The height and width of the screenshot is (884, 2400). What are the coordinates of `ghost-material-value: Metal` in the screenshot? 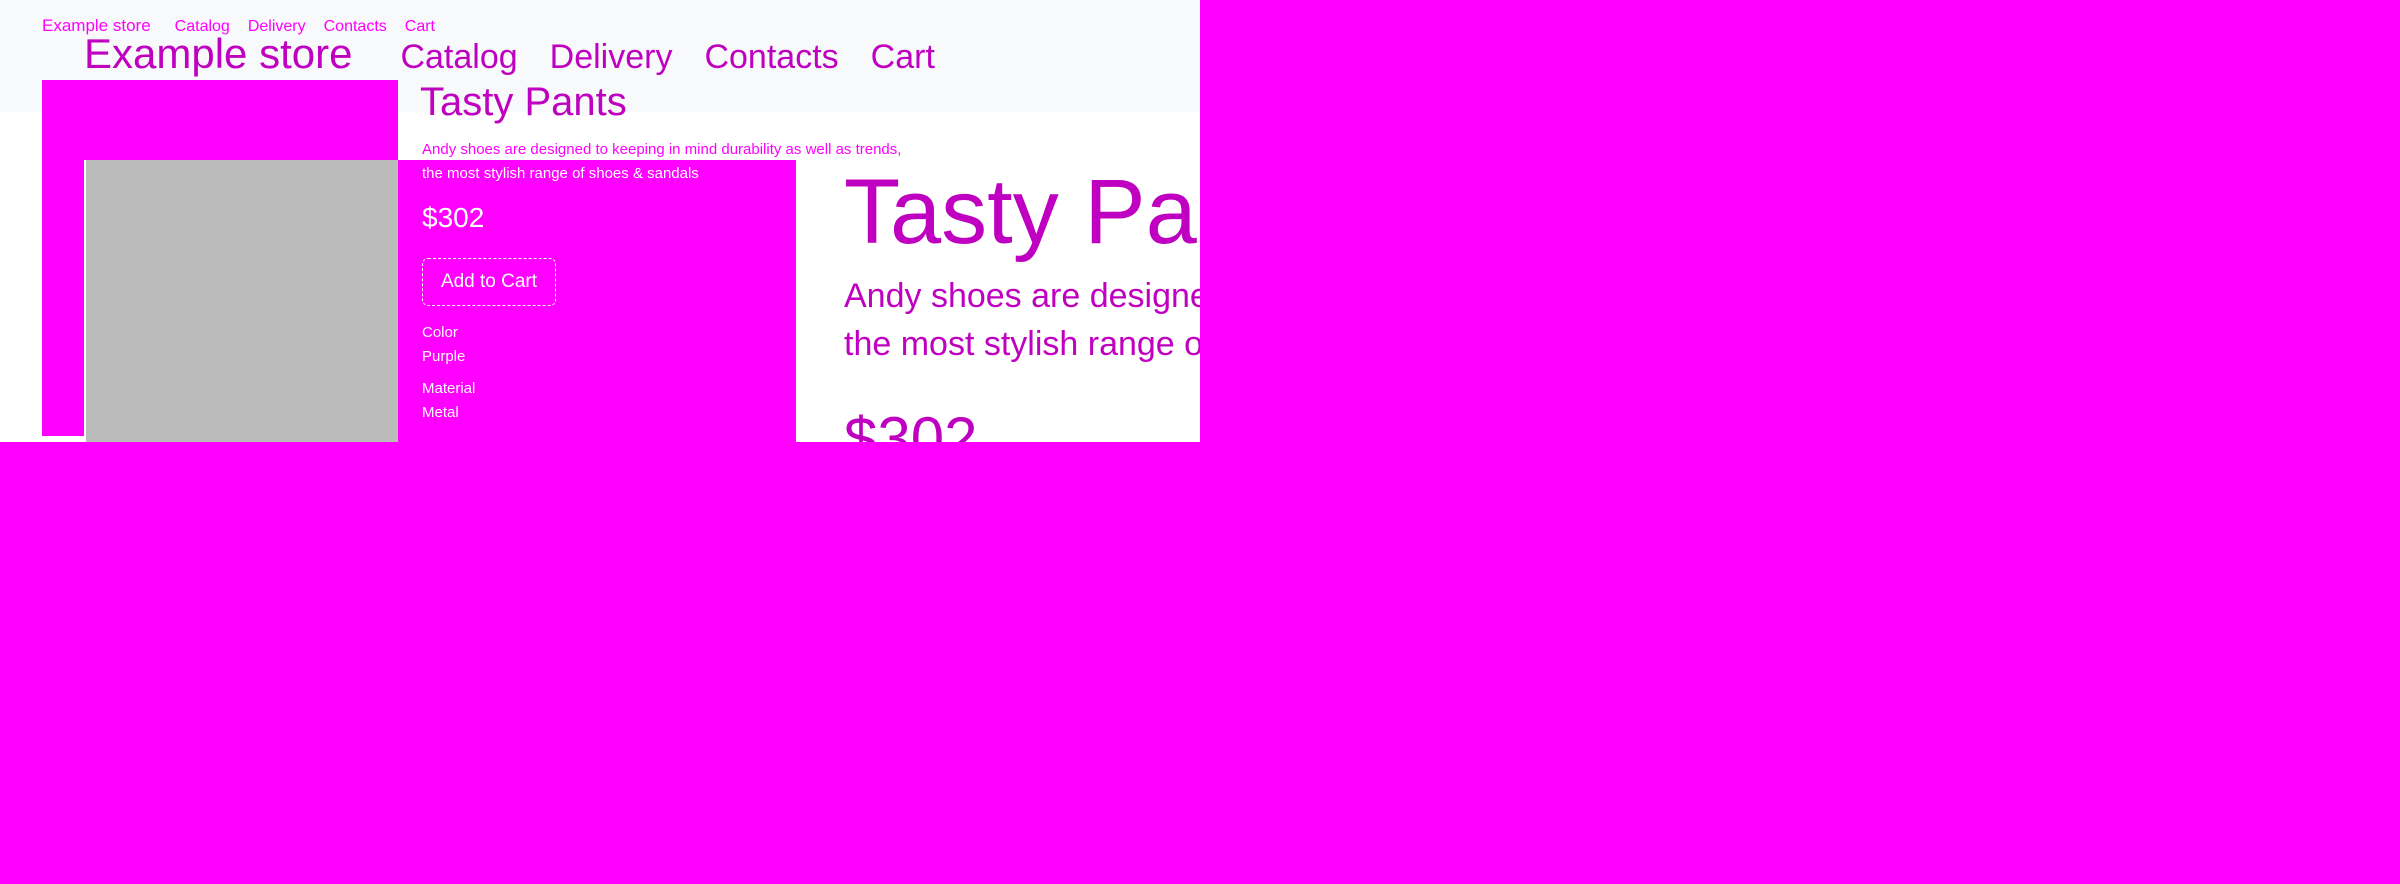 It's located at (440, 412).